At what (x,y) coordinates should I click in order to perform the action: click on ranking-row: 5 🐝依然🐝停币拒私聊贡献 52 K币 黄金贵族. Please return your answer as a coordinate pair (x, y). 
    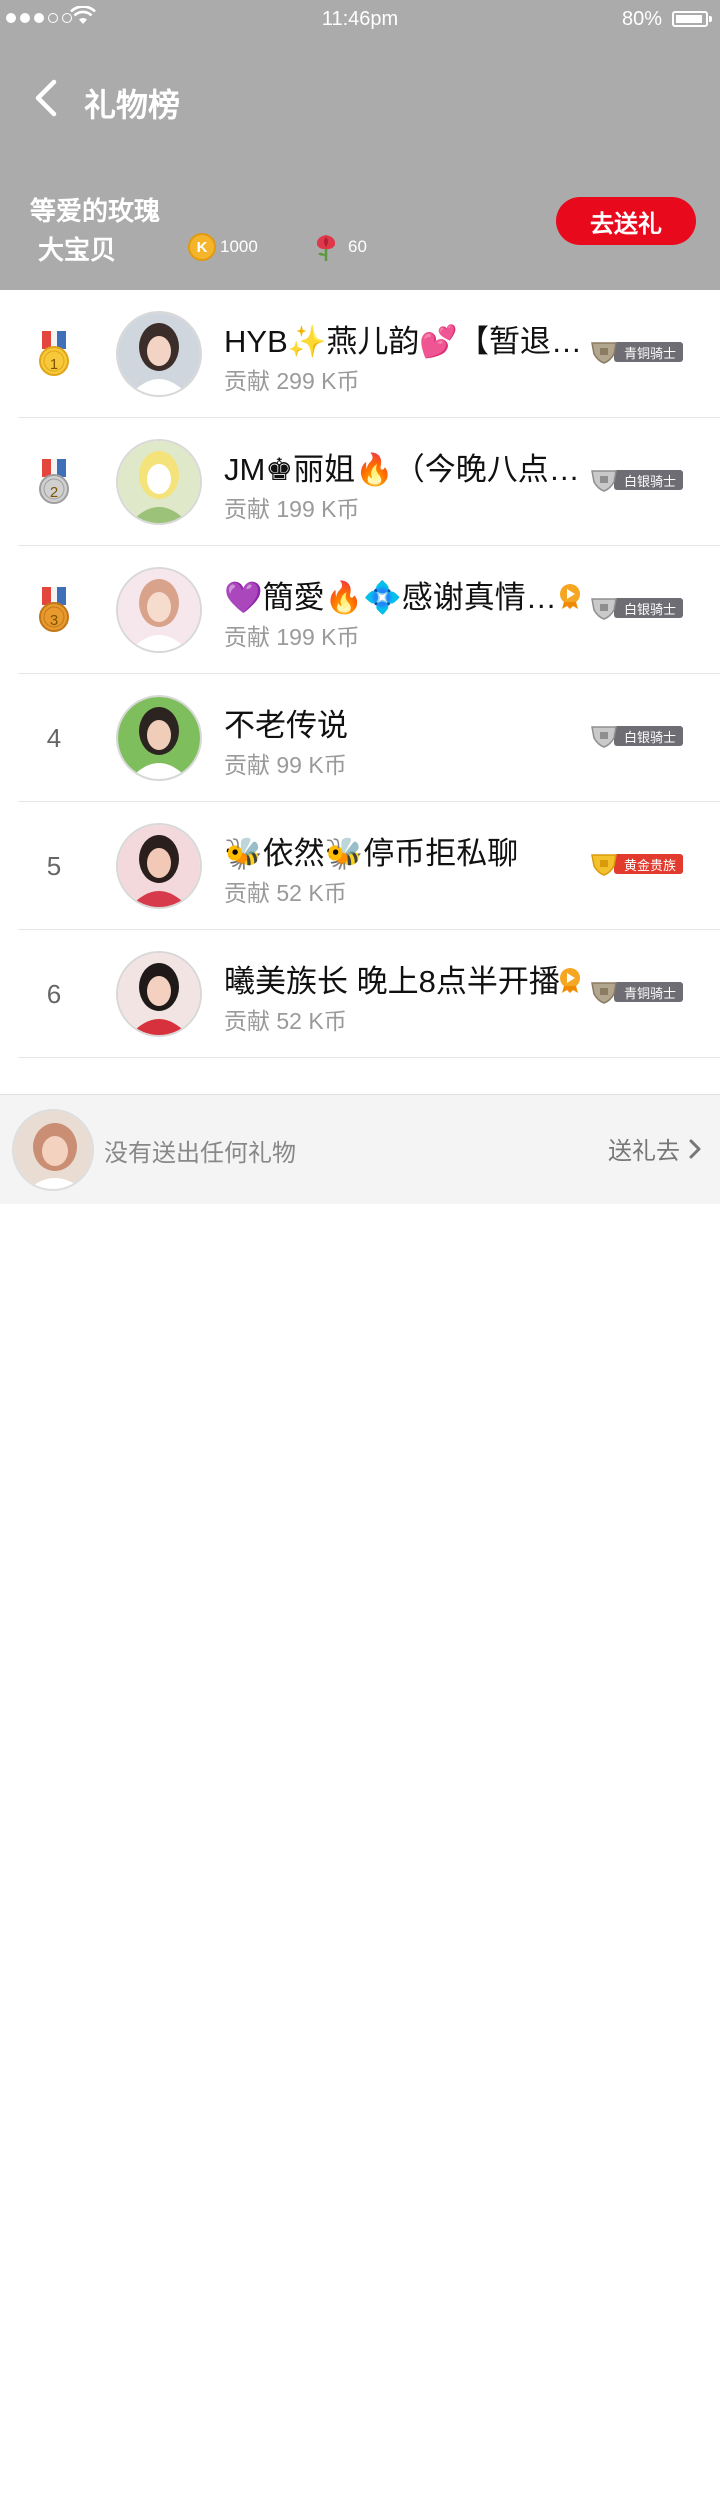
    Looking at the image, I should click on (360, 866).